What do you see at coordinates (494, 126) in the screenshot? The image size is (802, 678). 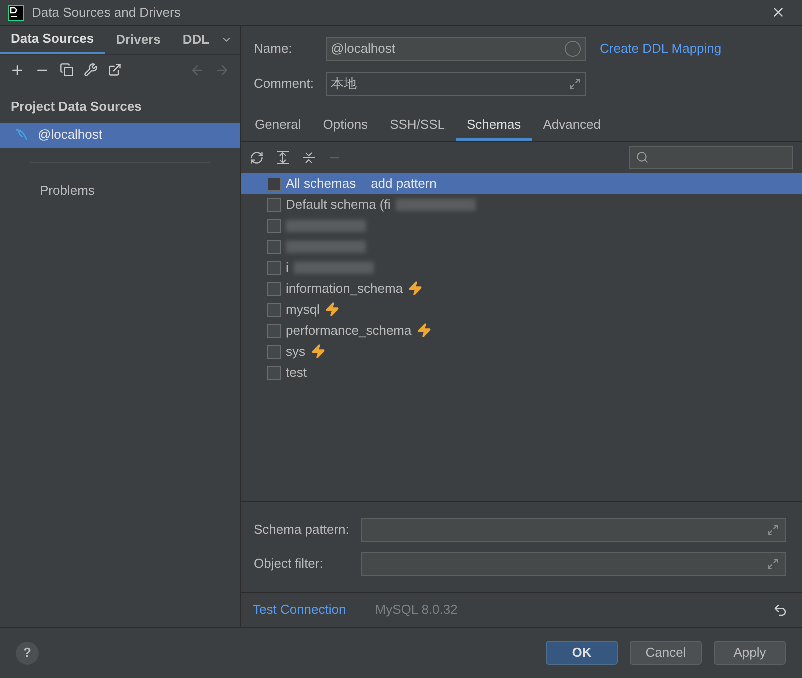 I see `settings-tab: Schemas` at bounding box center [494, 126].